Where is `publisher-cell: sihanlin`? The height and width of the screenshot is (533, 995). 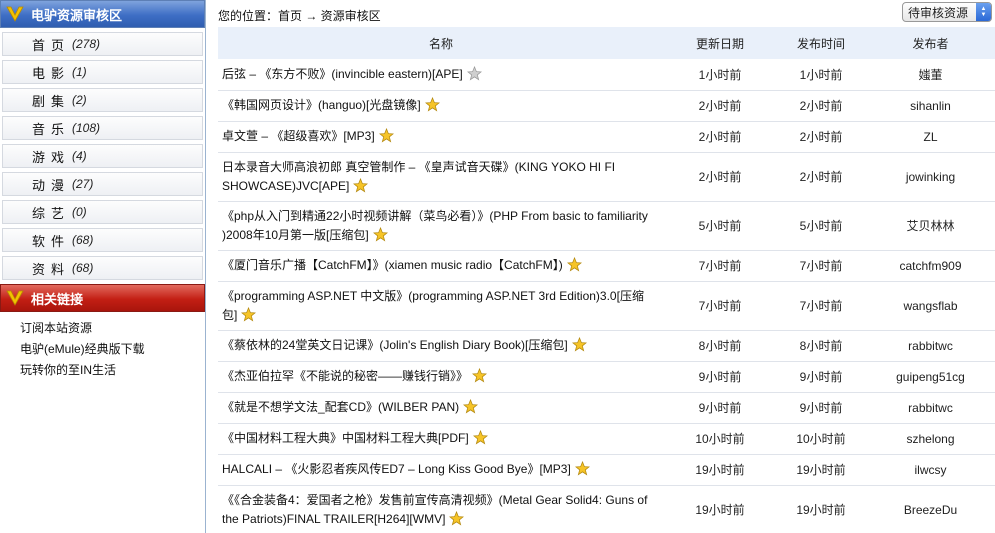
publisher-cell: sihanlin is located at coordinates (930, 106).